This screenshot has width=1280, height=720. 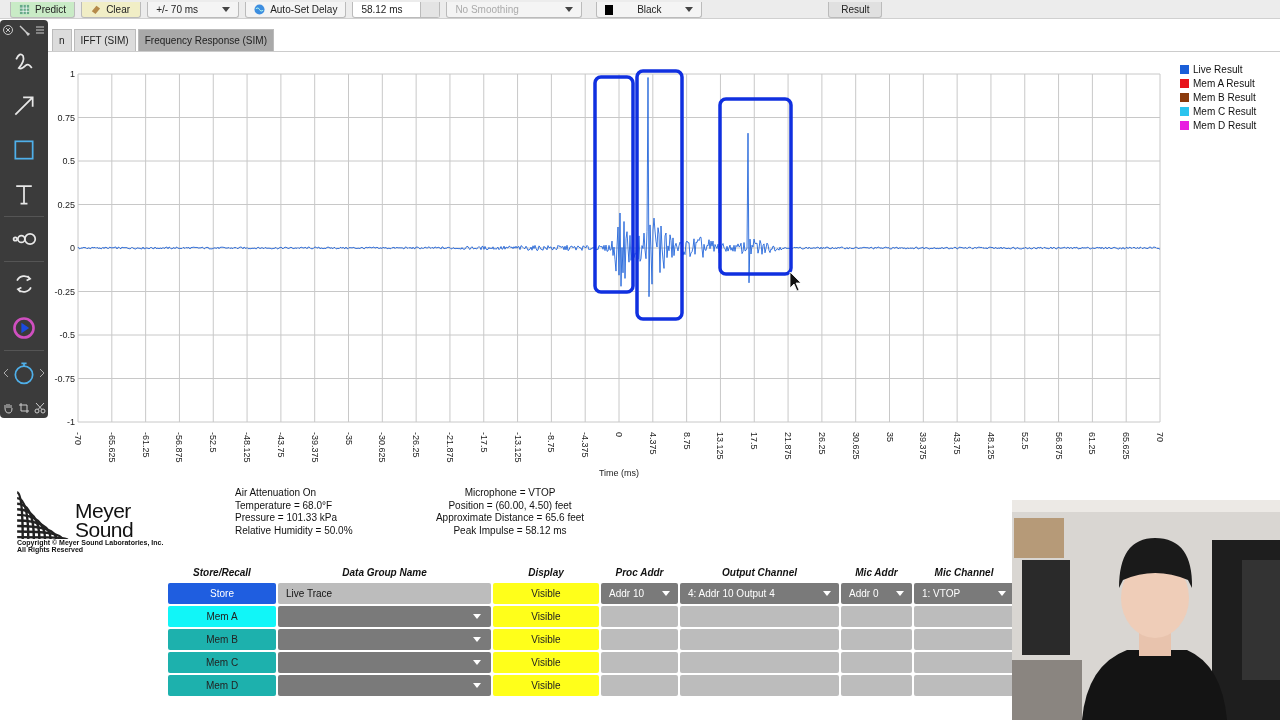 What do you see at coordinates (964, 593) in the screenshot?
I see `dropdown: 1: VTOP` at bounding box center [964, 593].